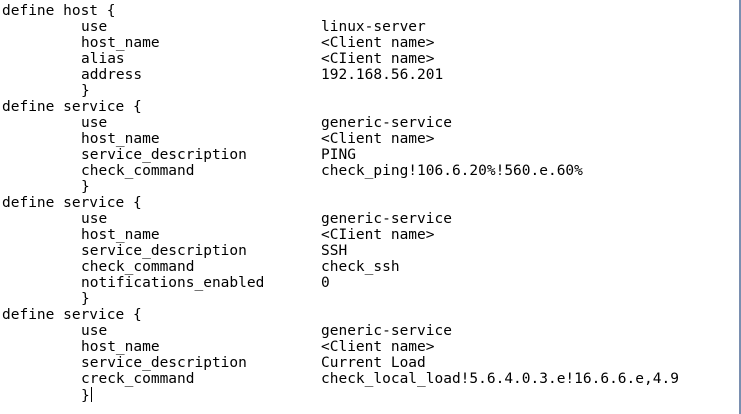 The height and width of the screenshot is (414, 741). Describe the element at coordinates (91, 394) in the screenshot. I see `text-cursor` at that location.